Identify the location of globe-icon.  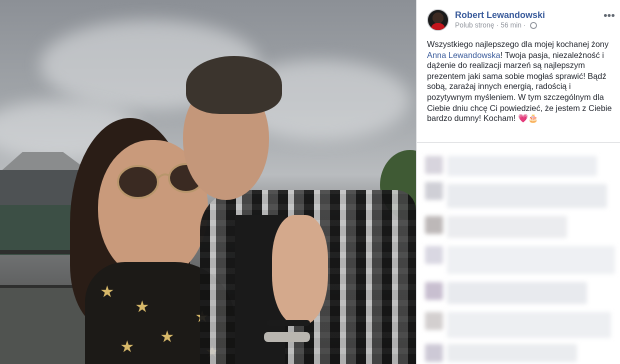
(533, 25).